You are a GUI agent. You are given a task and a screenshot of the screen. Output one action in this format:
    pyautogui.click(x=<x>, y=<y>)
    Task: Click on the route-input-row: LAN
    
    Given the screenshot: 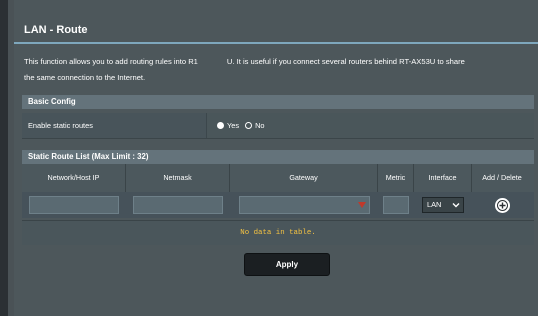 What is the action you would take?
    pyautogui.click(x=278, y=205)
    